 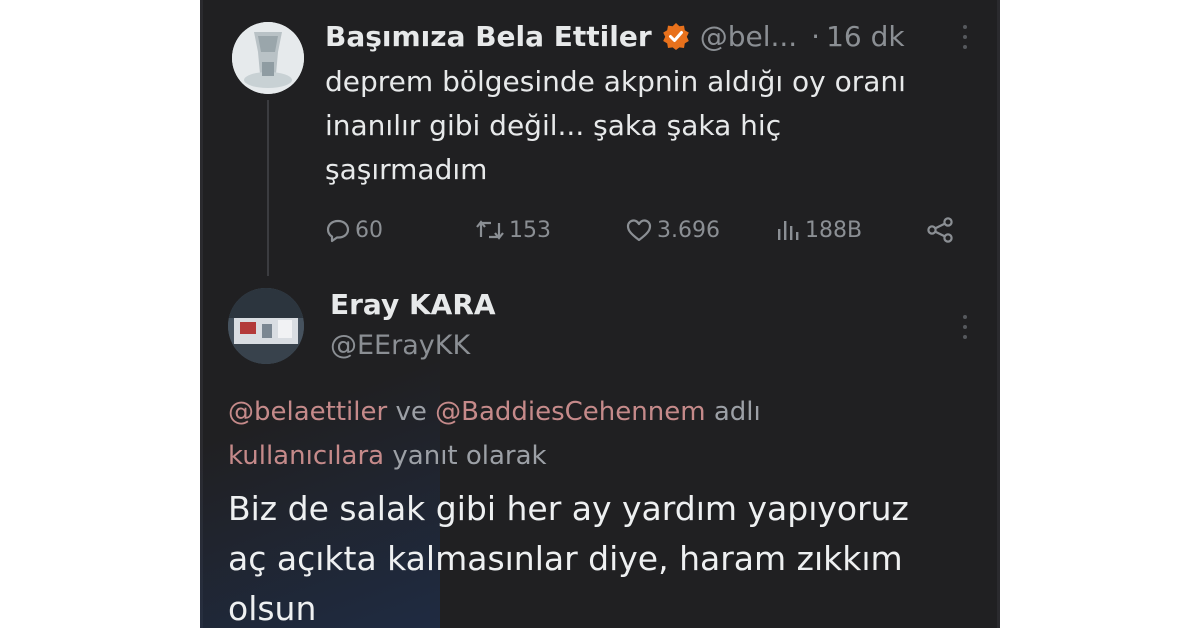 What do you see at coordinates (469, 456) in the screenshot?
I see `replying-to-suffix: yanıt olarak` at bounding box center [469, 456].